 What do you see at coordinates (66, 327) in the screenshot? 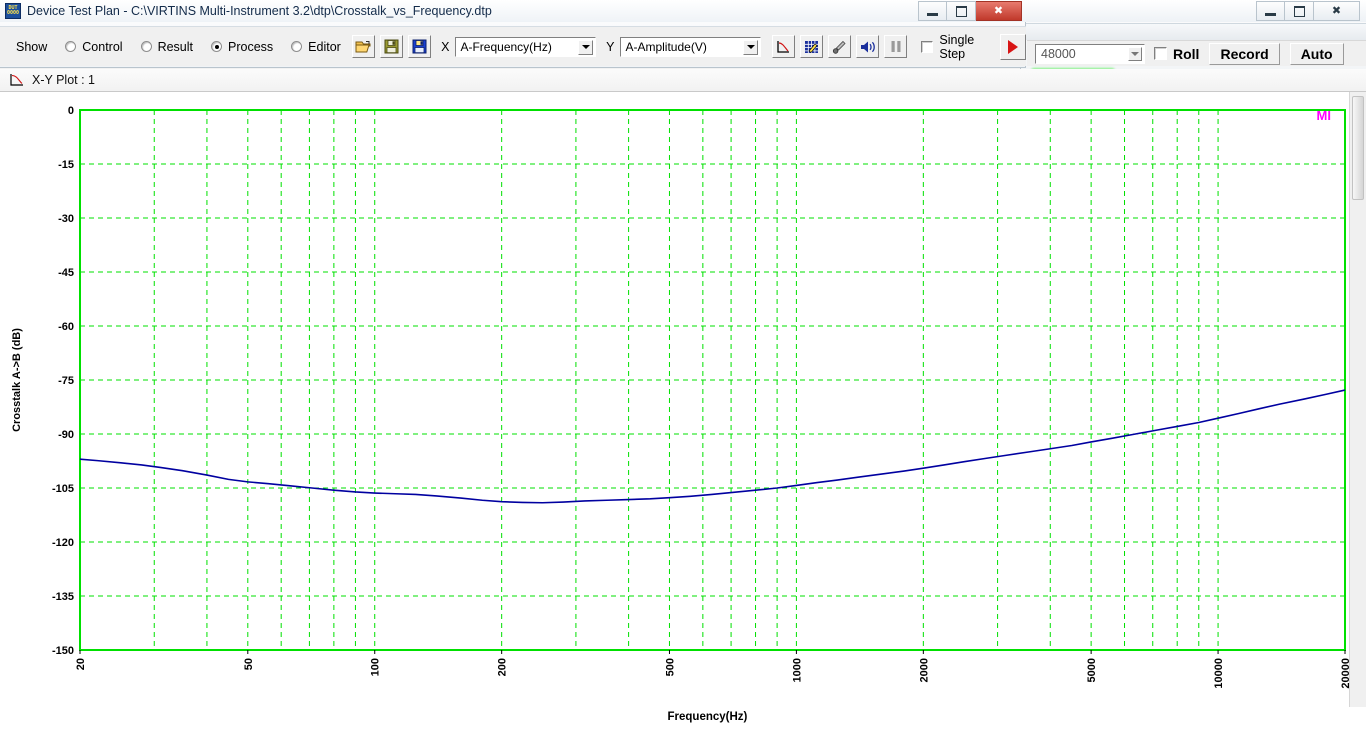
I see `y-tick-label: -60` at bounding box center [66, 327].